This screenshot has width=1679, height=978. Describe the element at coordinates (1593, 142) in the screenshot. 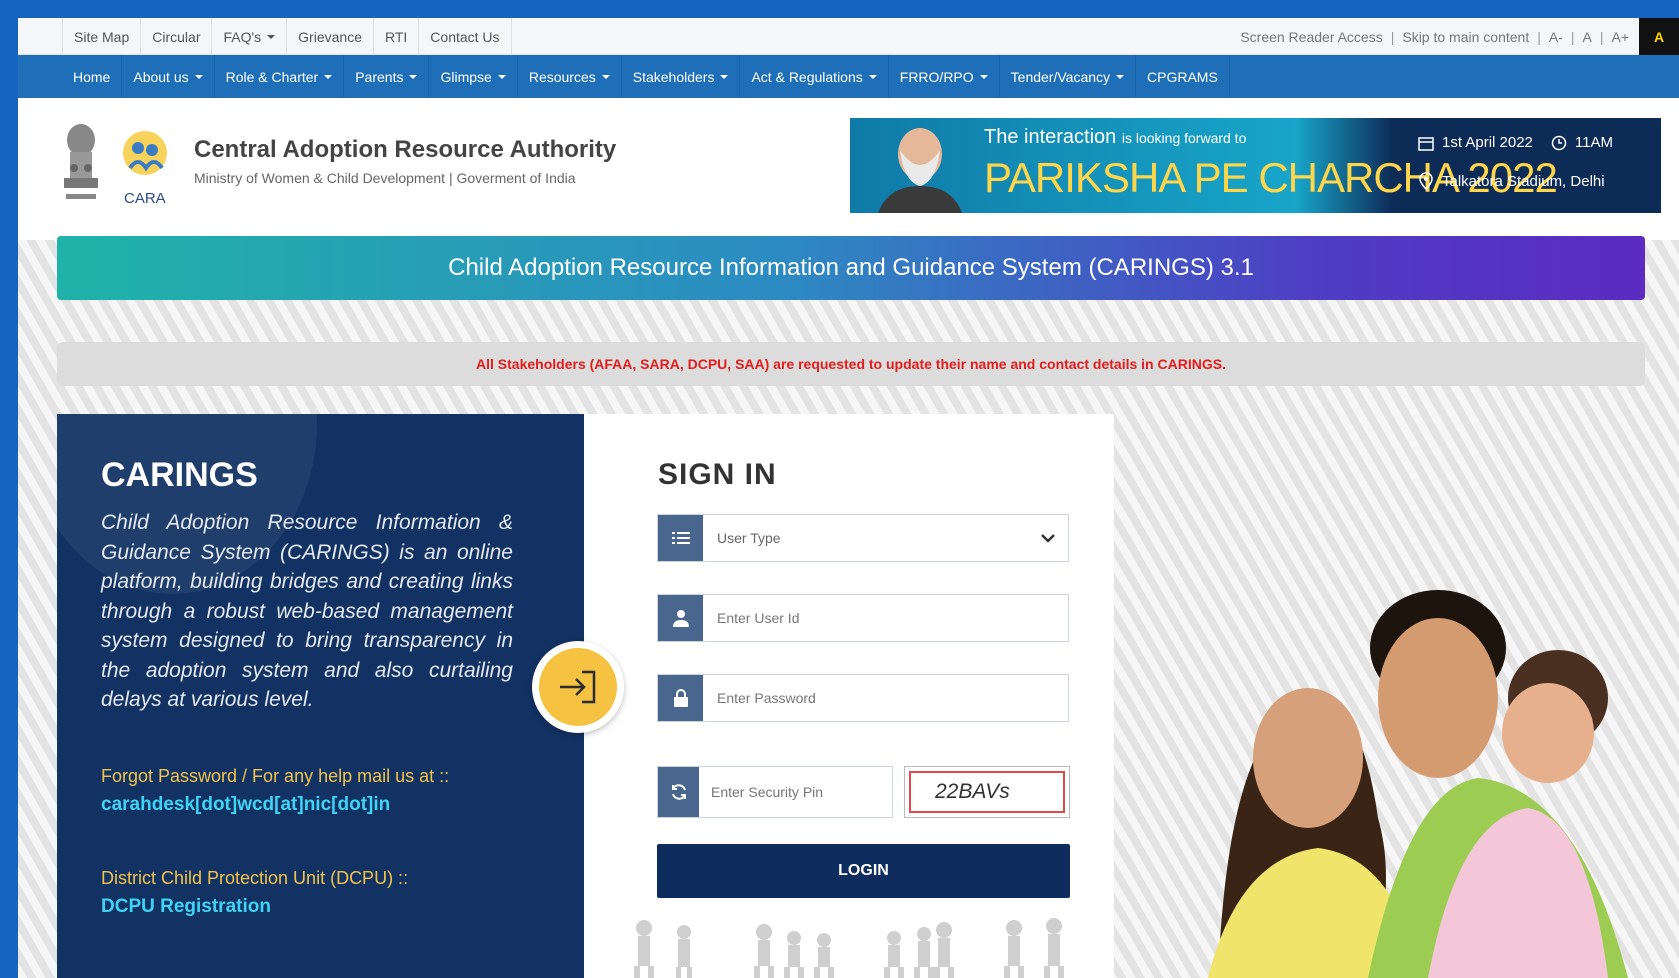

I see `banner-time-text: 11AM` at that location.